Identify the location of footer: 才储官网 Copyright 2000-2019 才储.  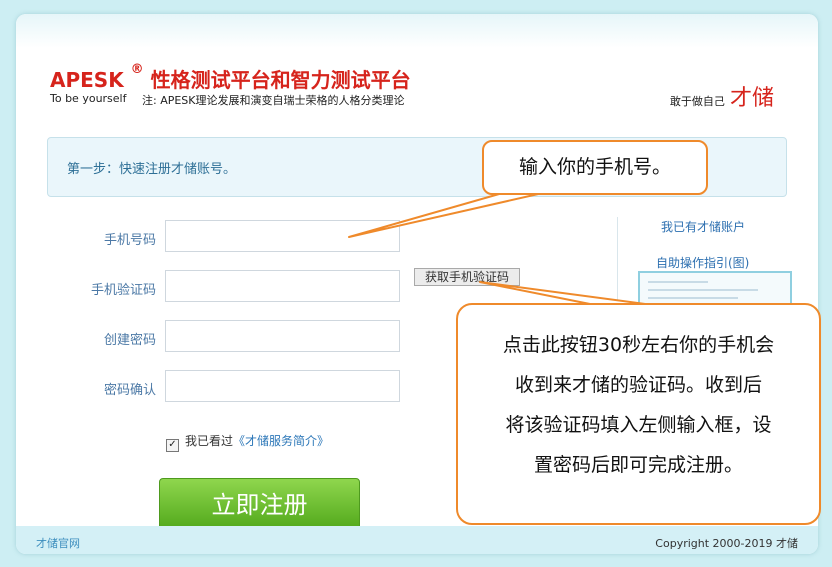
(417, 540).